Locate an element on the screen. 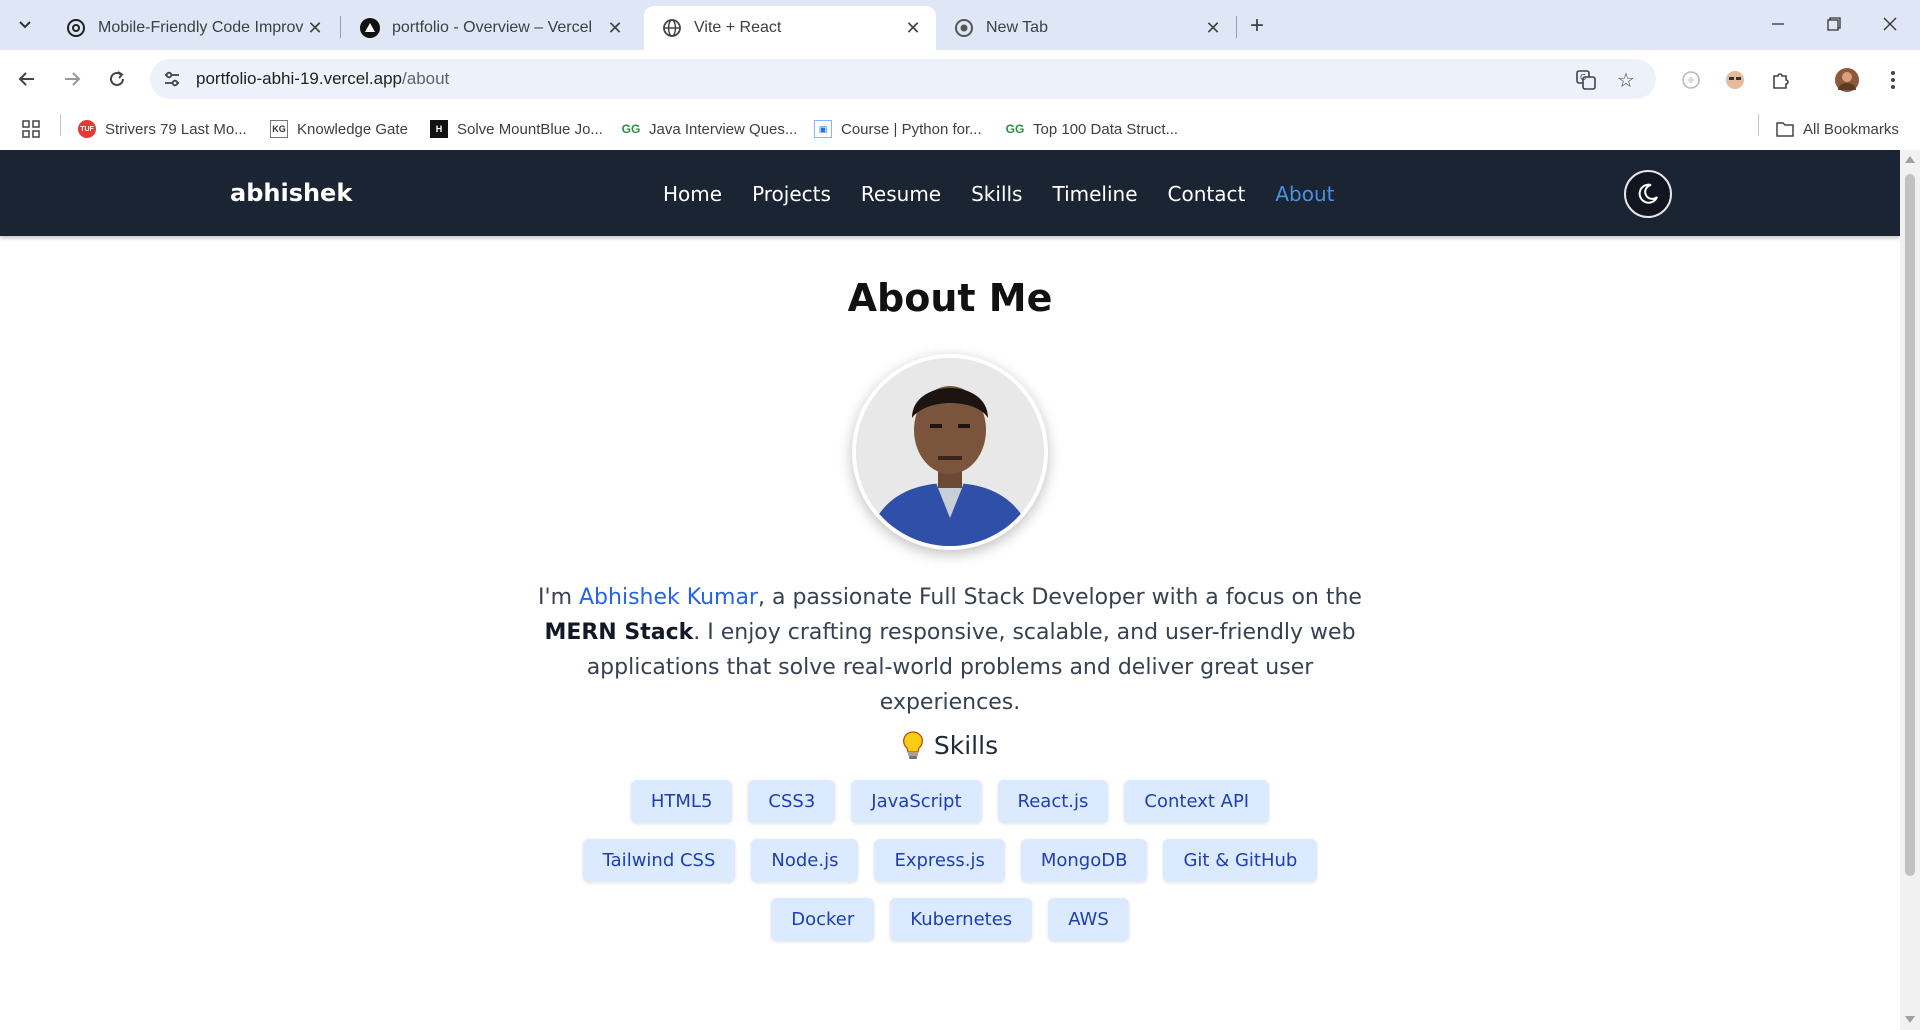 This screenshot has height=1030, width=1920. translate-icon: G is located at coordinates (1586, 80).